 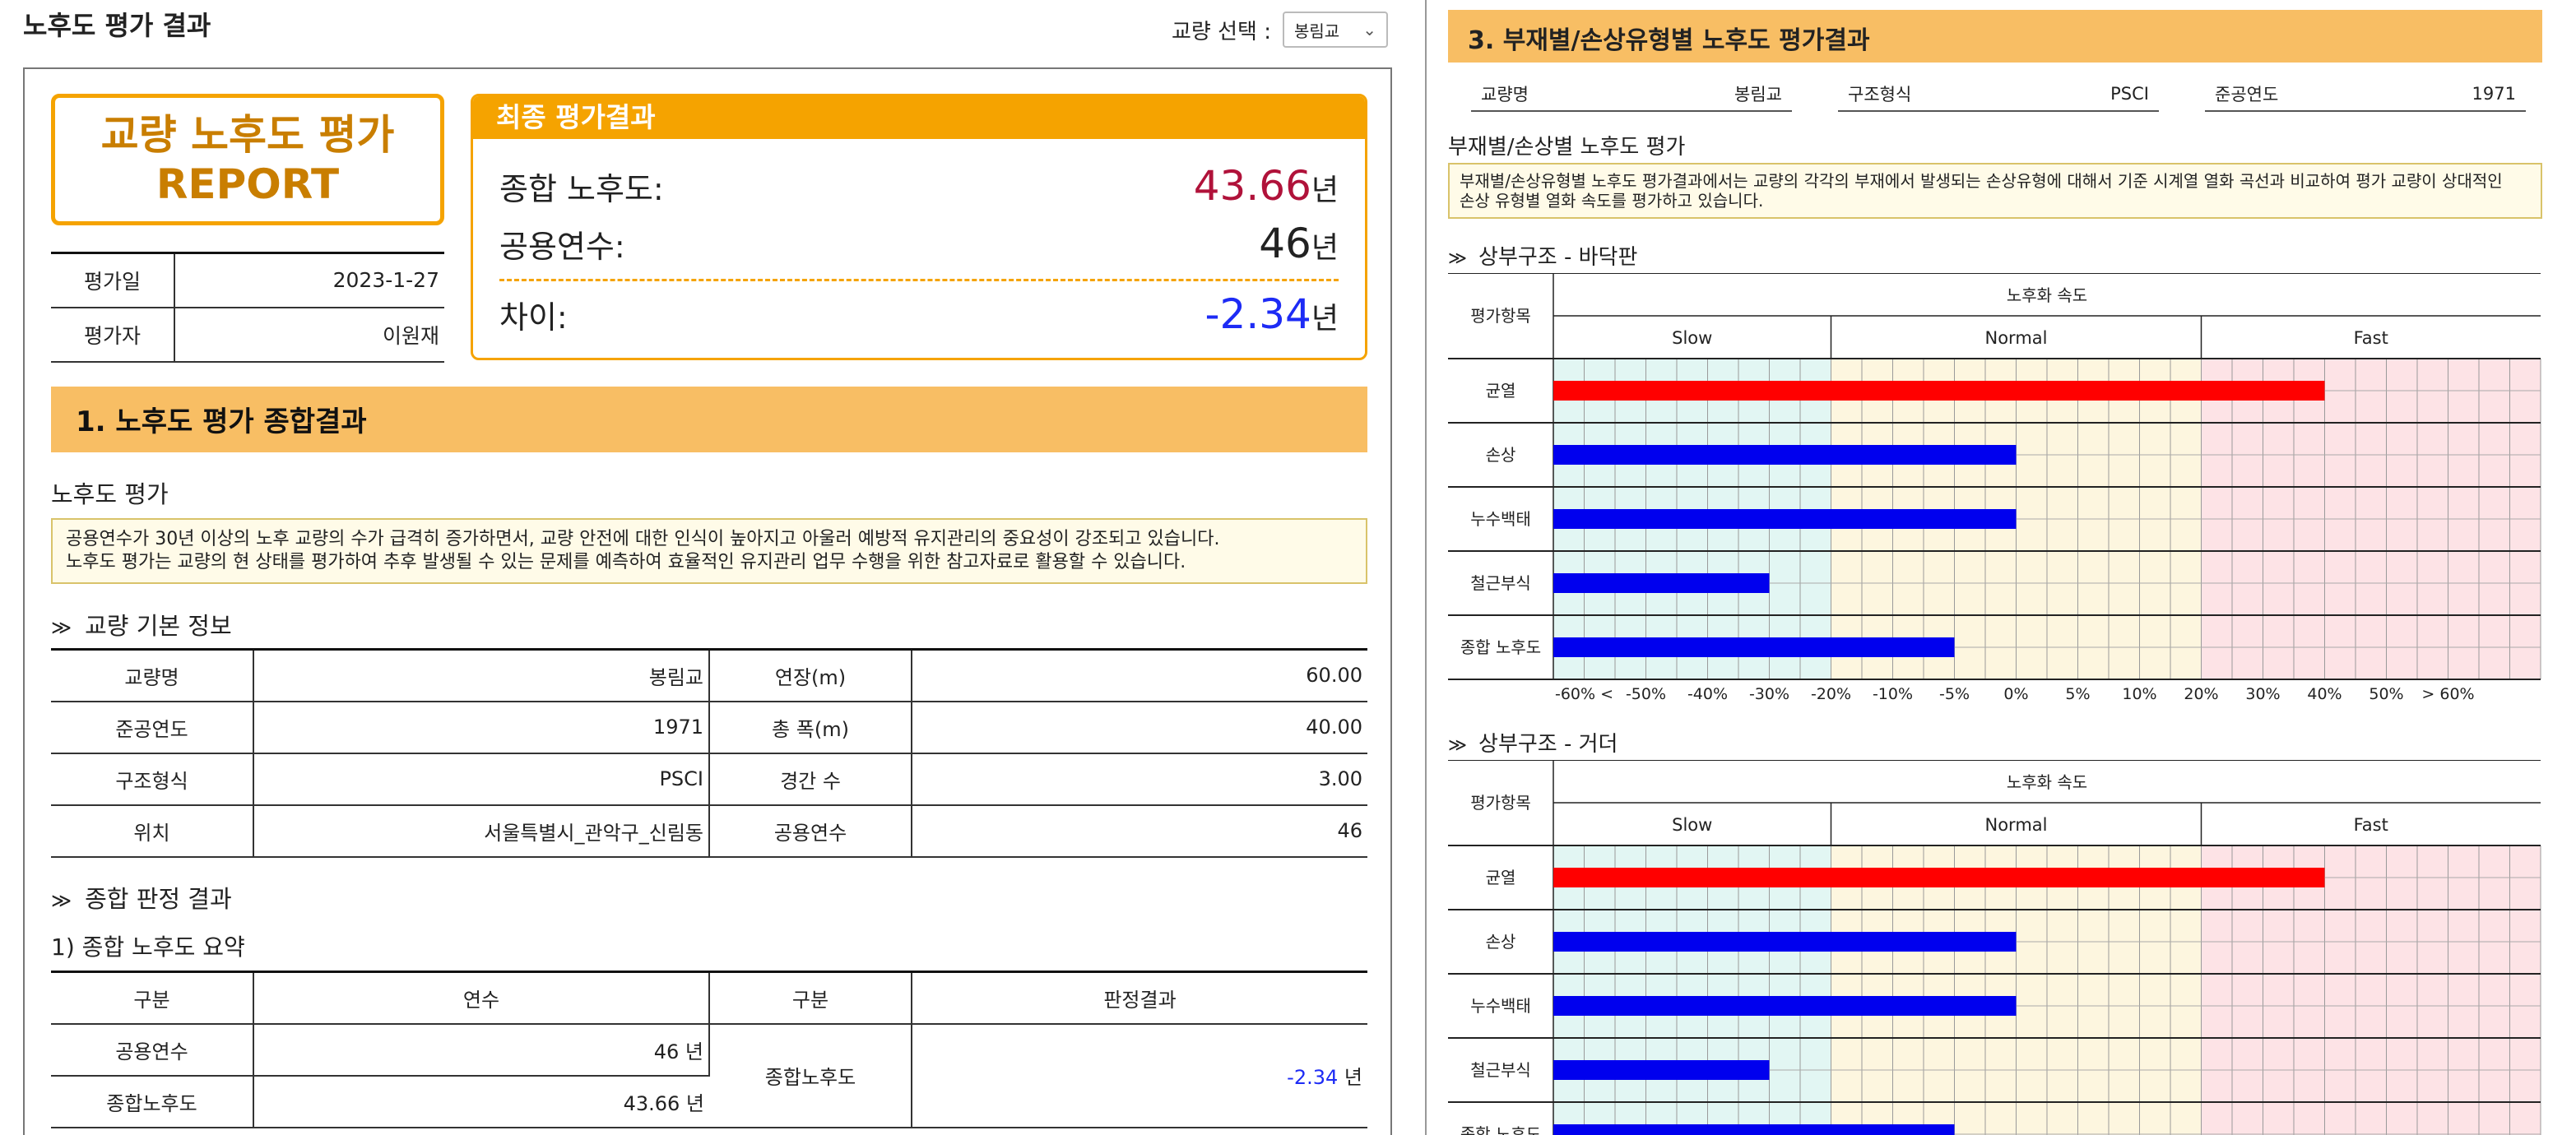 I want to click on info-value: 서울특별시_관악구_신림동, so click(x=481, y=831).